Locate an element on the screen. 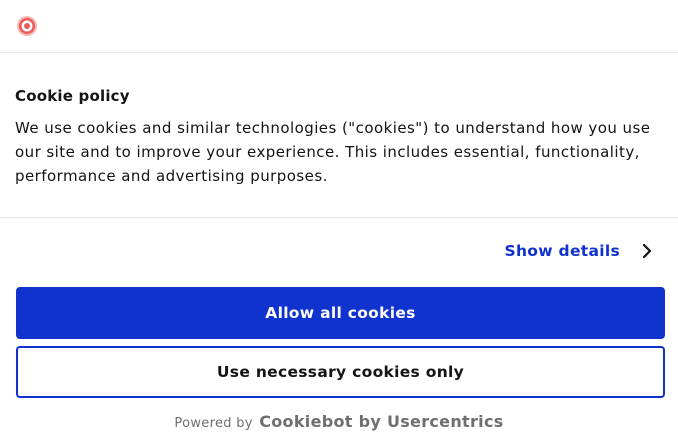  dialog-title: Cookie policy is located at coordinates (72, 96).